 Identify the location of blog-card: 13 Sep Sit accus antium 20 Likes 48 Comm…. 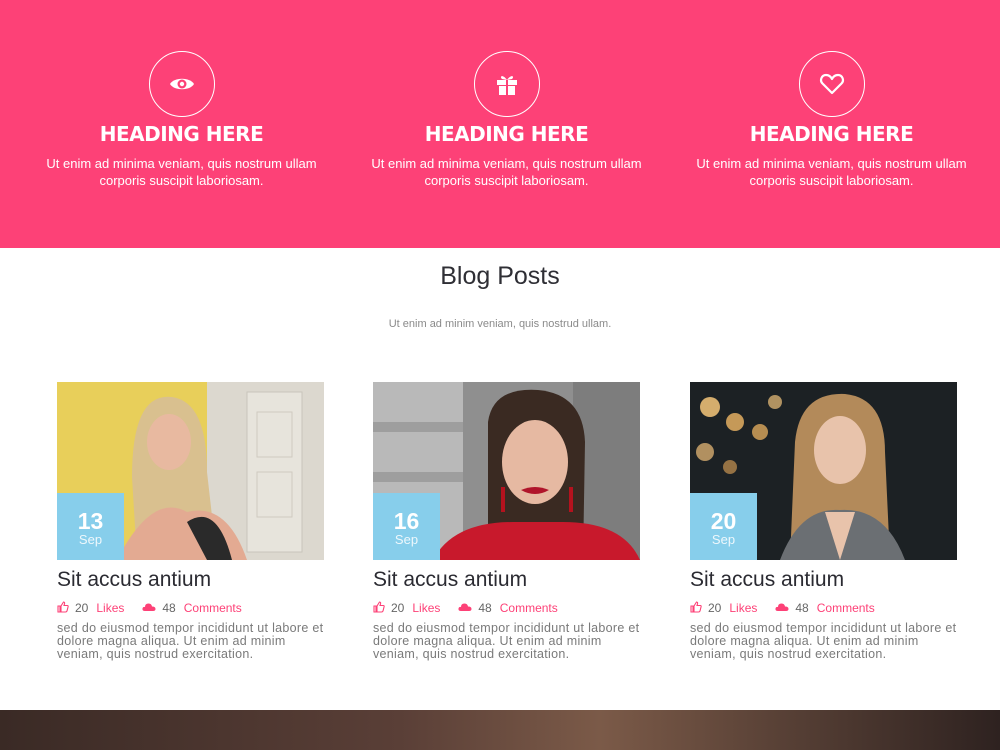
(190, 521).